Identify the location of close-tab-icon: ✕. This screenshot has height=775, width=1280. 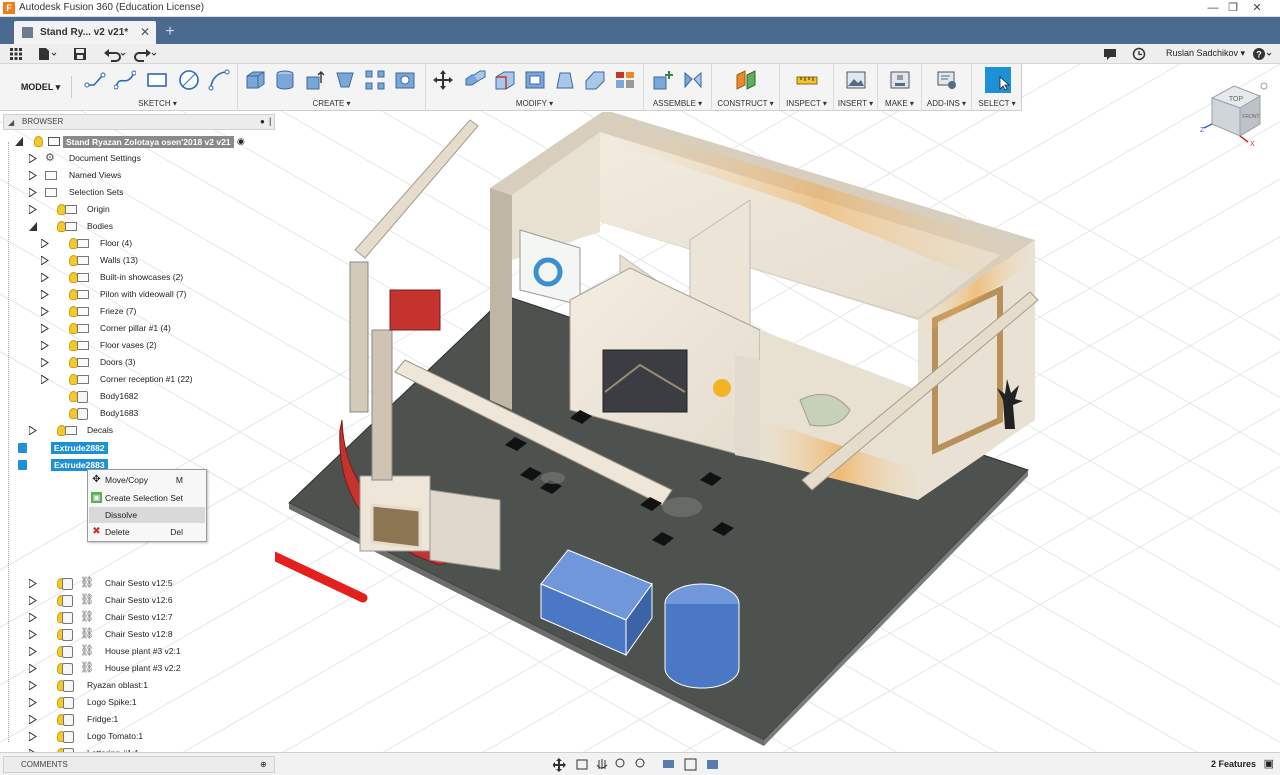
(145, 32).